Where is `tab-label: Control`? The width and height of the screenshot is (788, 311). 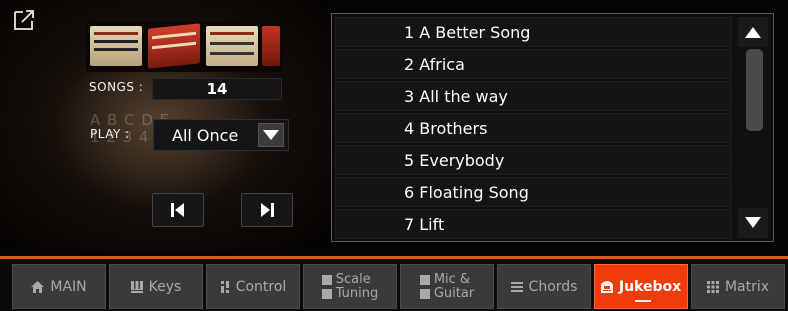 tab-label: Control is located at coordinates (261, 286).